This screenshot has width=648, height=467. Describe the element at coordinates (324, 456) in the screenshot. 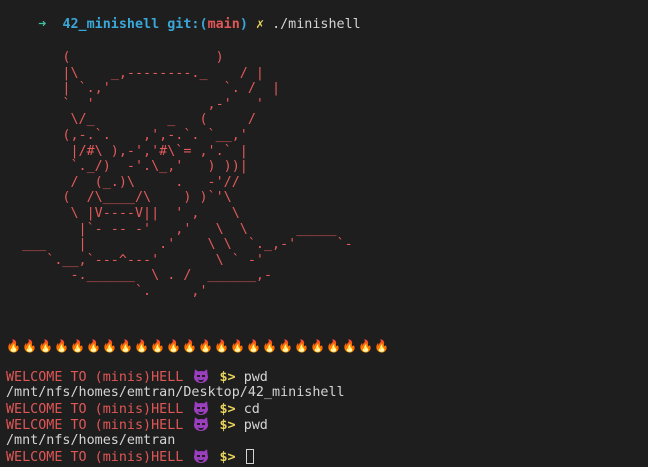

I see `minishell-prompt: WELCOME TO (minis)HELL $>` at that location.